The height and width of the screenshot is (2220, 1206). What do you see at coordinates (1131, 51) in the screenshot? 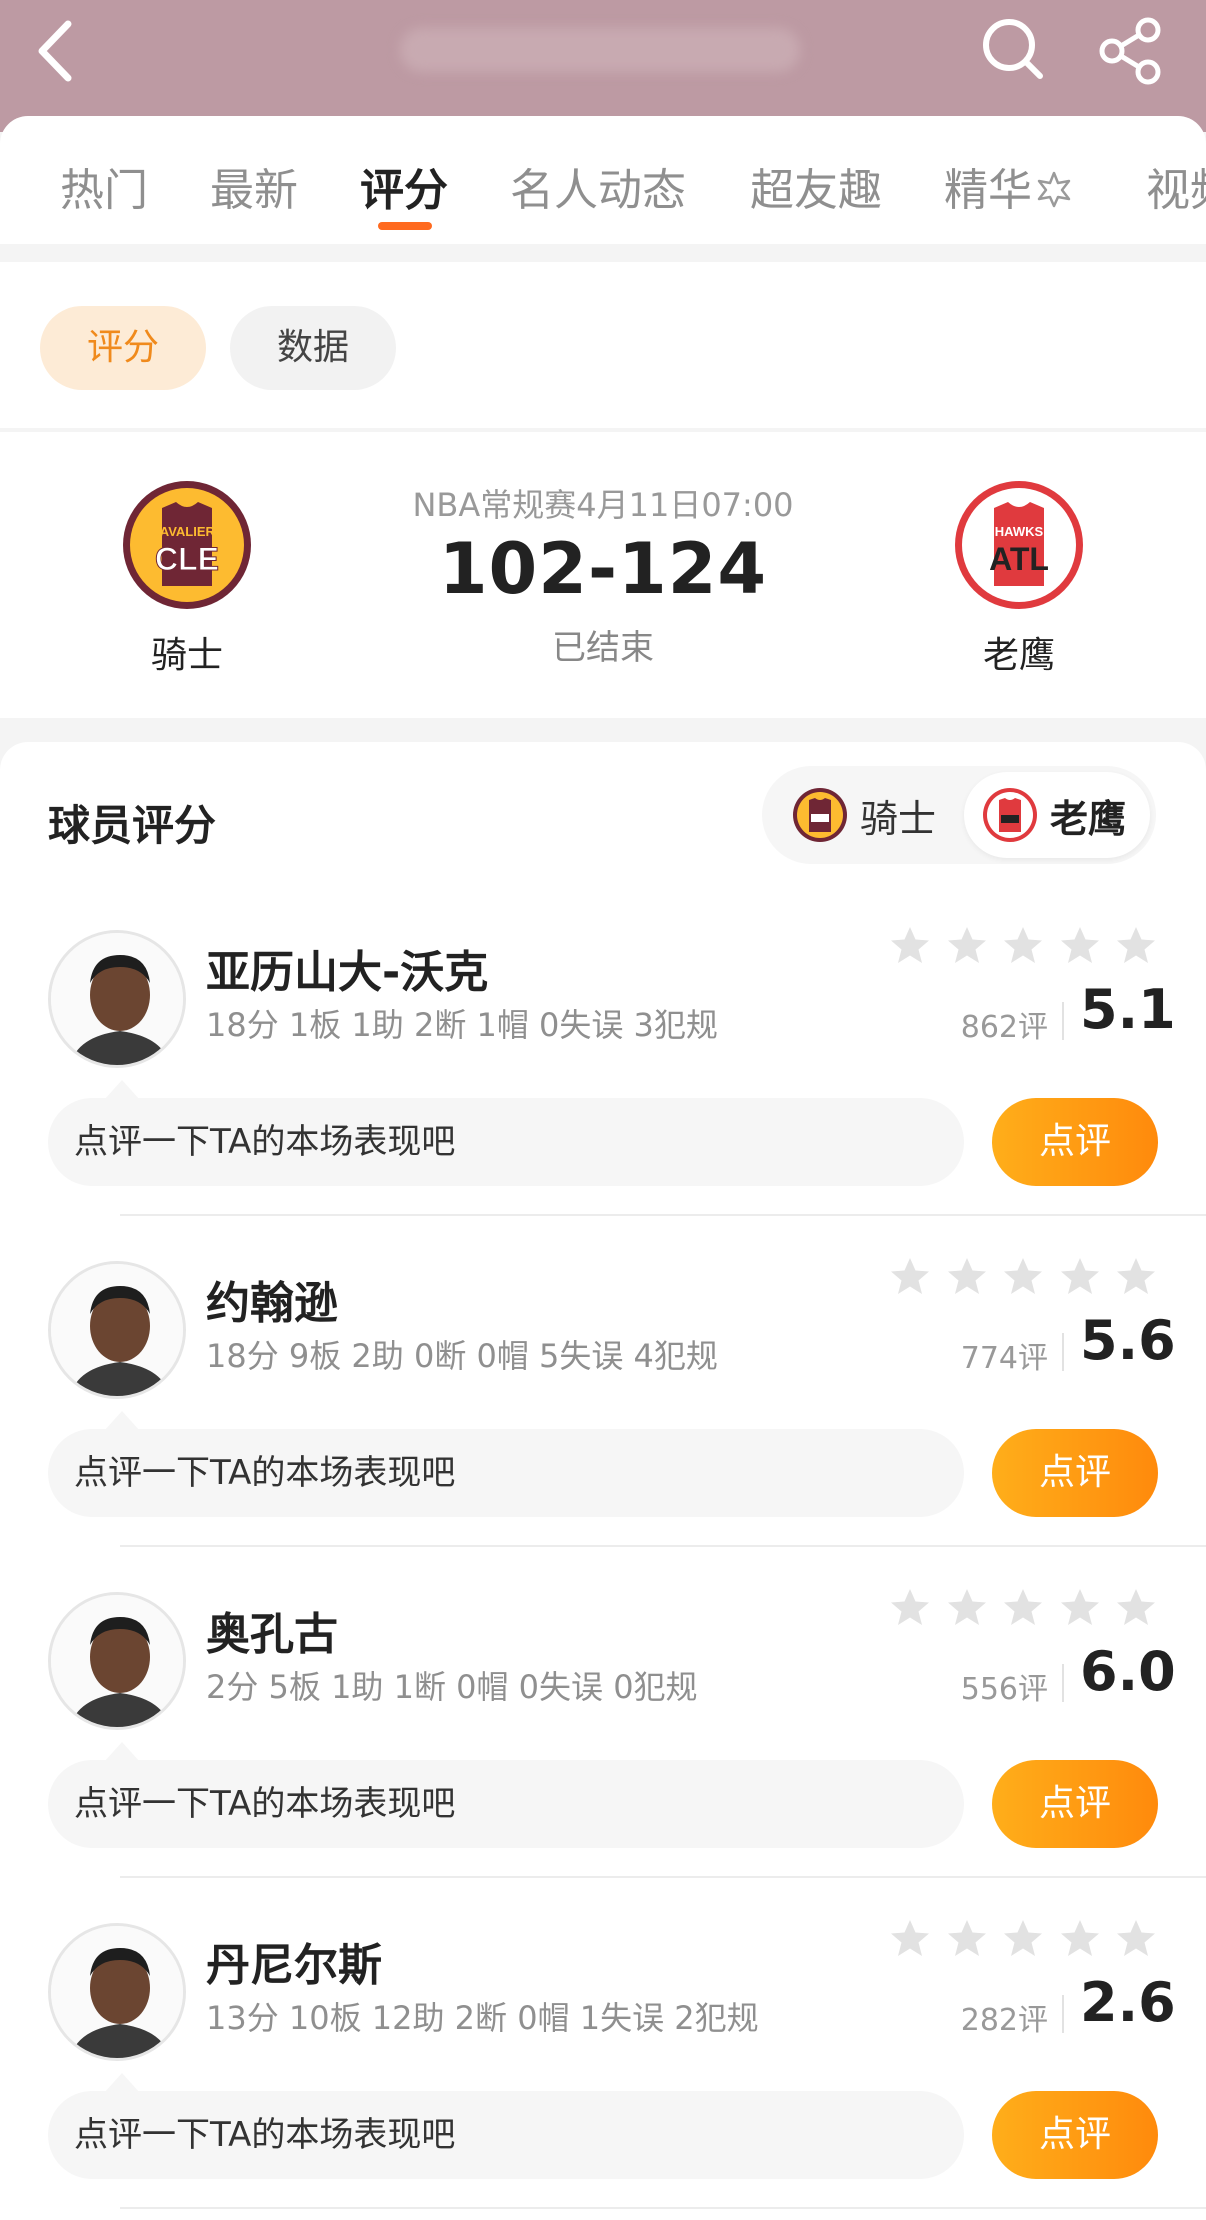
I see `share-icon` at bounding box center [1131, 51].